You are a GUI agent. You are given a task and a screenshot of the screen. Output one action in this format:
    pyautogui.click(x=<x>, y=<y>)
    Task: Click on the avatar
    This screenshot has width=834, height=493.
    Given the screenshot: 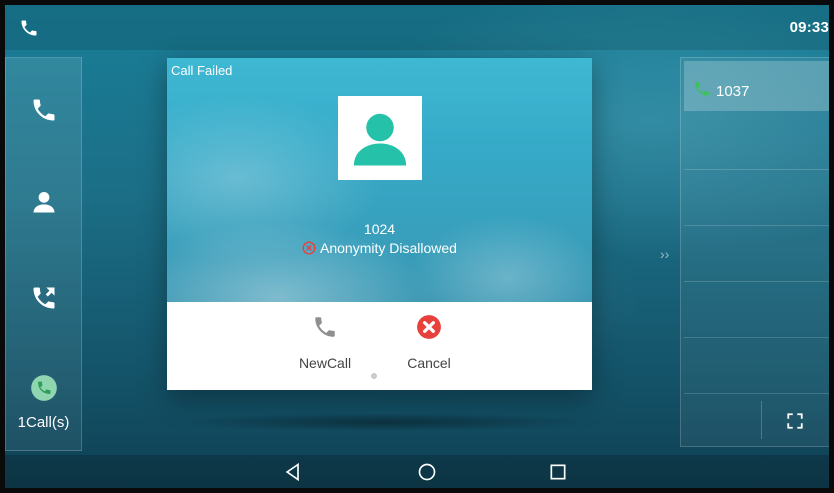 What is the action you would take?
    pyautogui.click(x=380, y=138)
    